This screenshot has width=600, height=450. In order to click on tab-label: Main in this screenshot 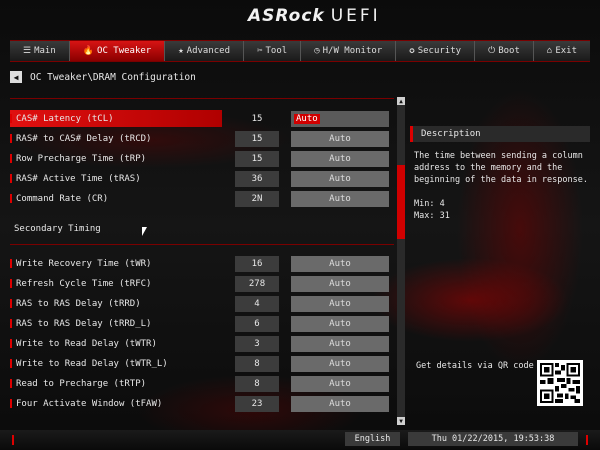, I will do `click(45, 51)`.